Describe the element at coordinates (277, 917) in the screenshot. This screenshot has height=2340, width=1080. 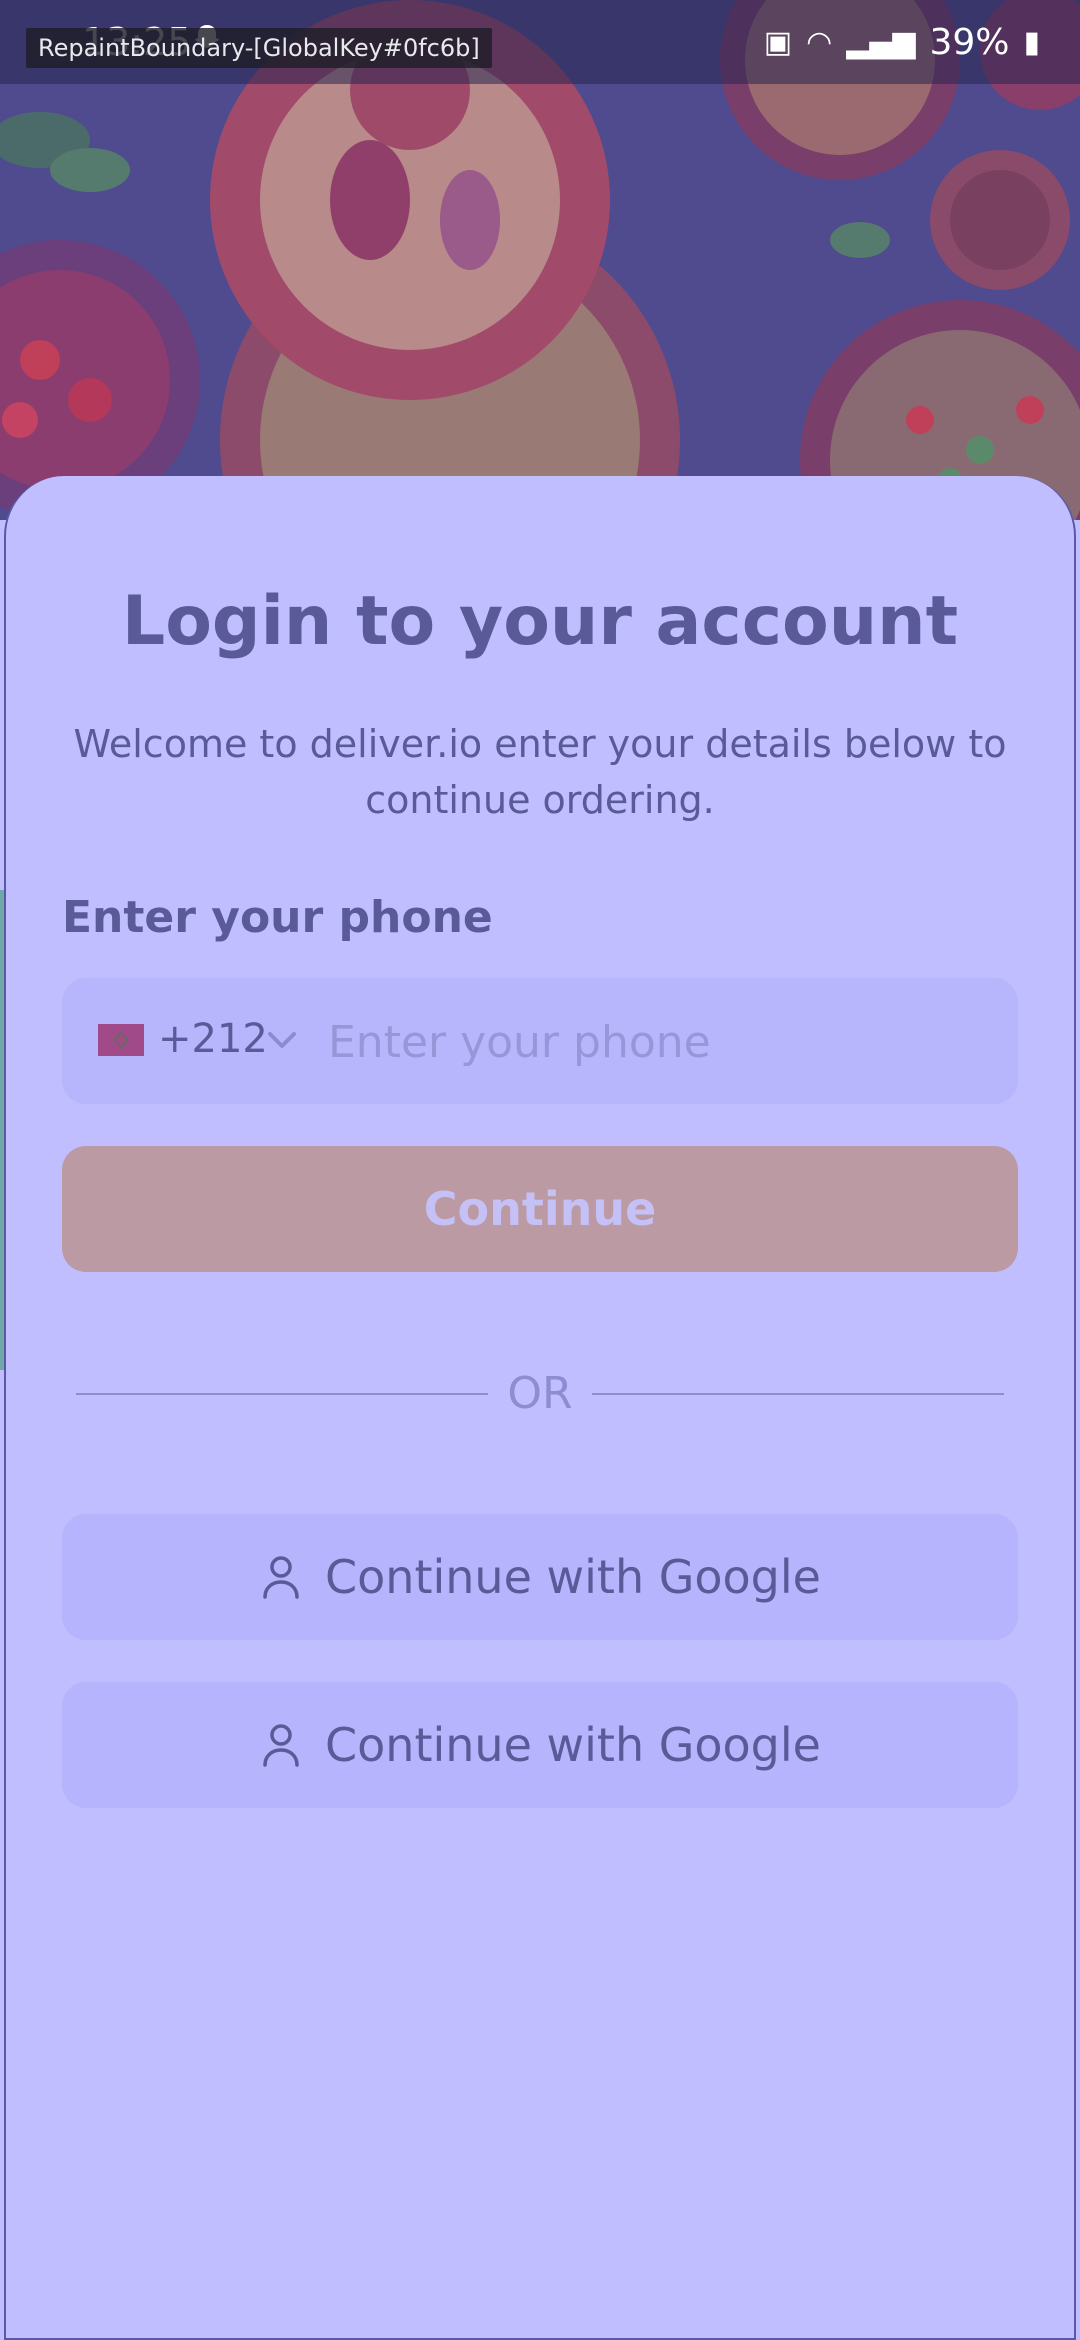
I see `phone-label: Enter your phone` at that location.